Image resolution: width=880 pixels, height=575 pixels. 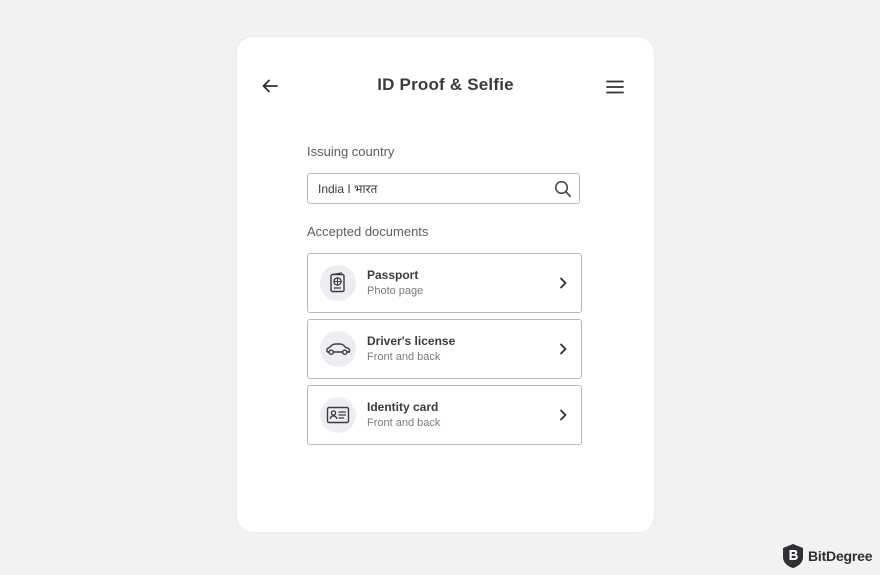 I want to click on menu-button, so click(x=615, y=87).